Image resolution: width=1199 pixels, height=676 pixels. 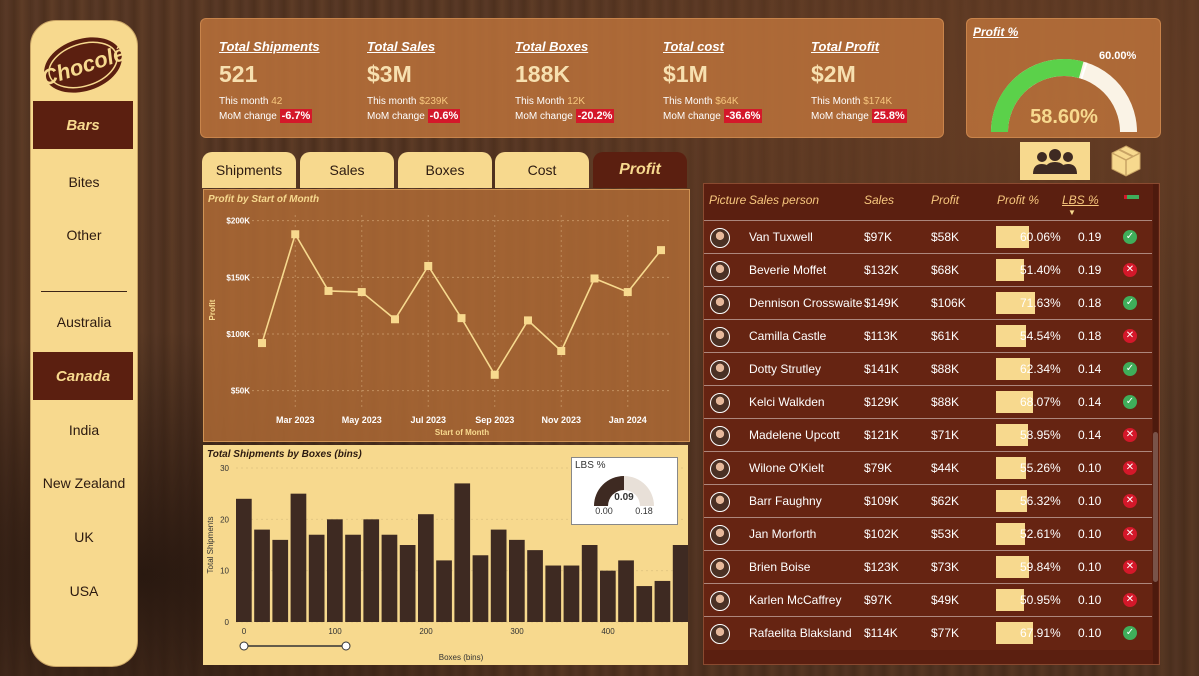 I want to click on y-tick-label: $150K, so click(x=238, y=277).